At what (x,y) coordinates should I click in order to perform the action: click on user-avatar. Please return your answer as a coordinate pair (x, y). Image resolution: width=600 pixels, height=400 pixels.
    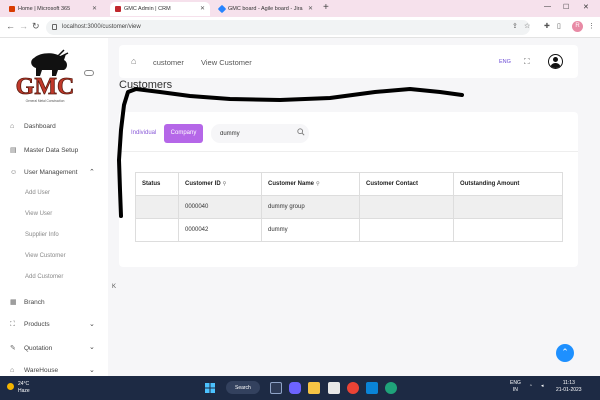
    Looking at the image, I should click on (555, 61).